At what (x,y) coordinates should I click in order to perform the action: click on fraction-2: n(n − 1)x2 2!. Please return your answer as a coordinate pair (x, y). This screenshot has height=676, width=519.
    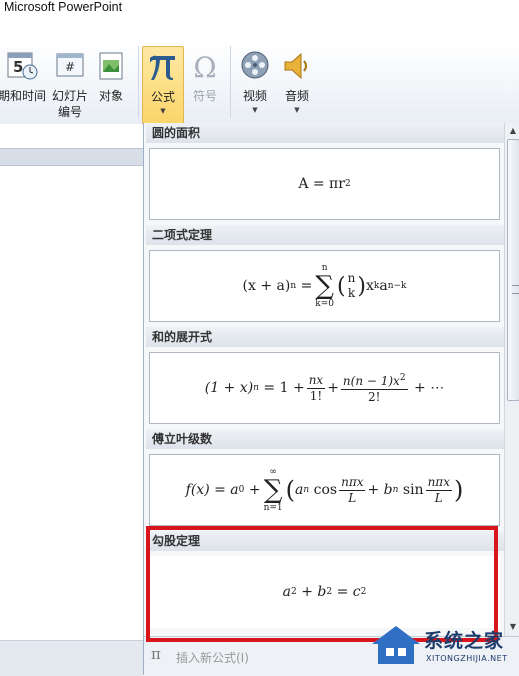
    Looking at the image, I should click on (374, 388).